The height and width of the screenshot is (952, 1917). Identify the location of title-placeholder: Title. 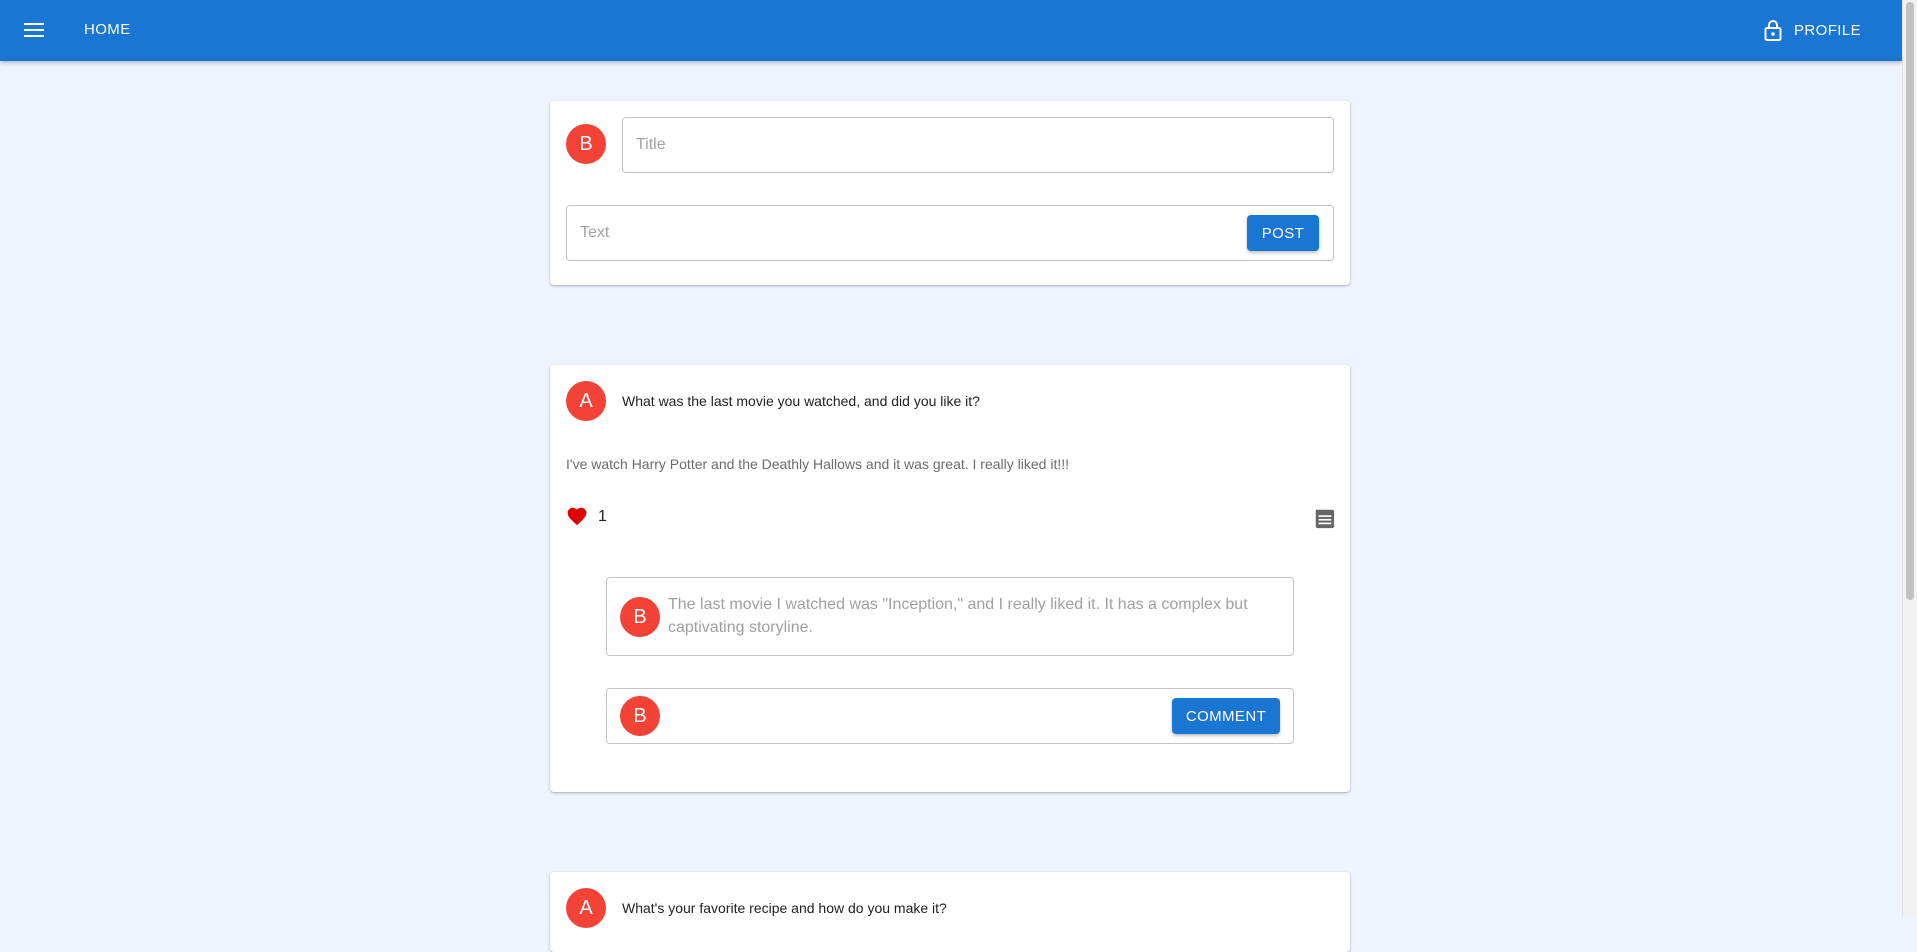
(651, 144).